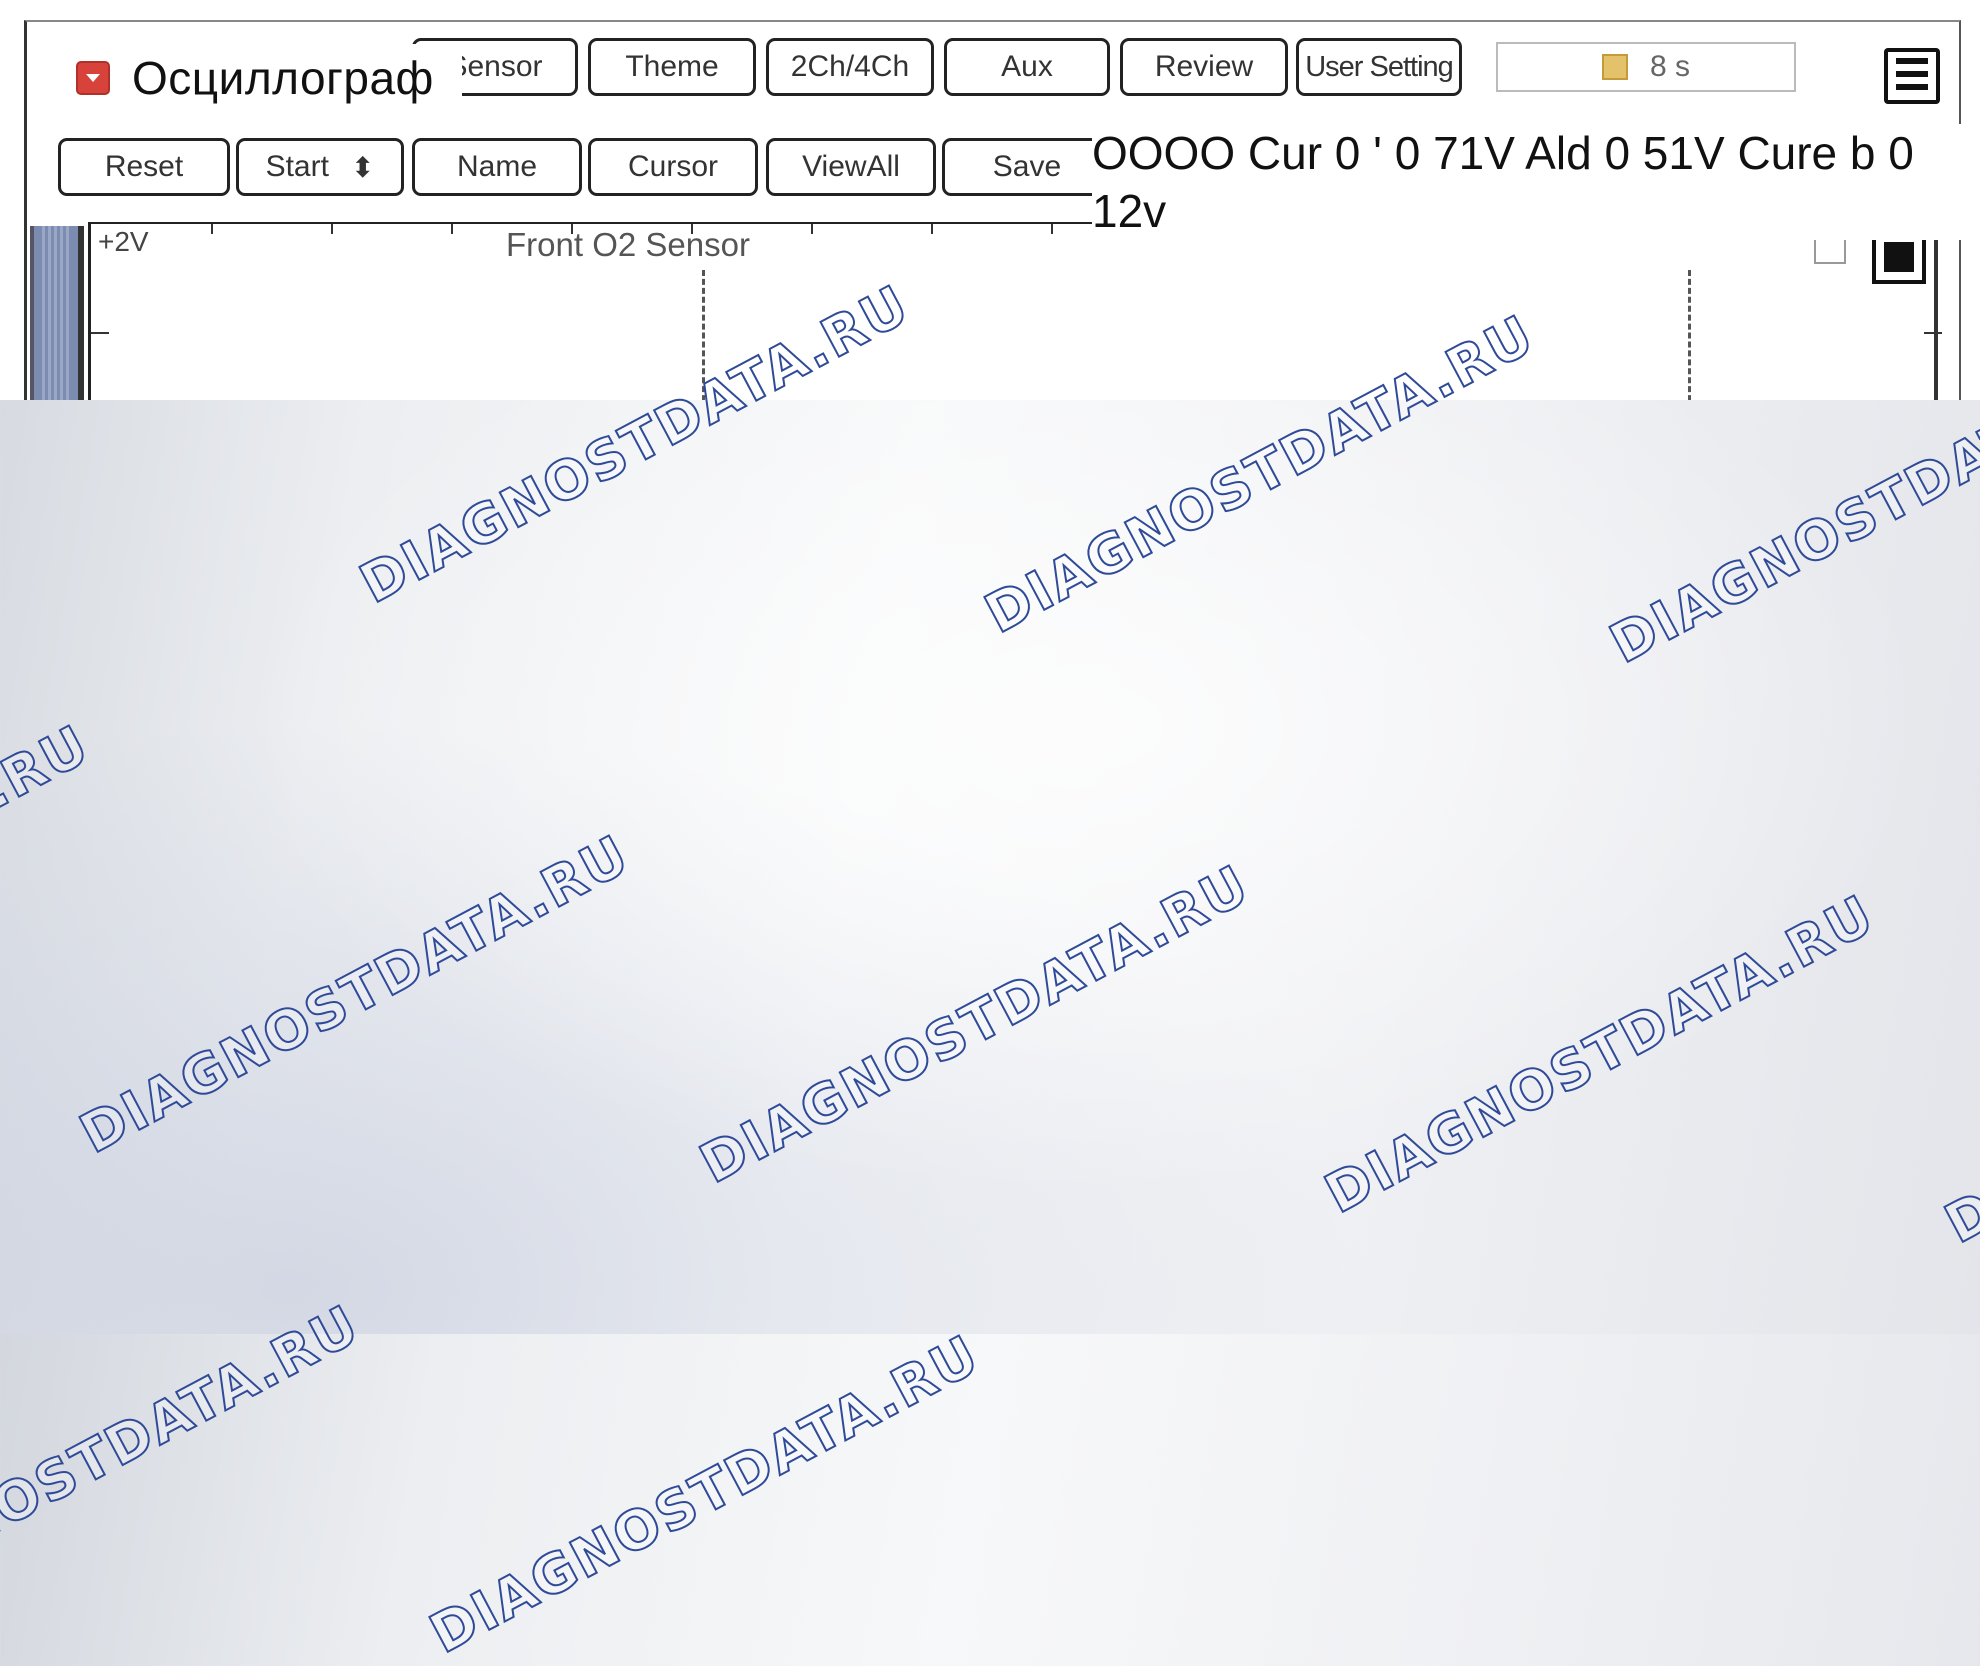  I want to click on start-button: Start ⬍, so click(320, 167).